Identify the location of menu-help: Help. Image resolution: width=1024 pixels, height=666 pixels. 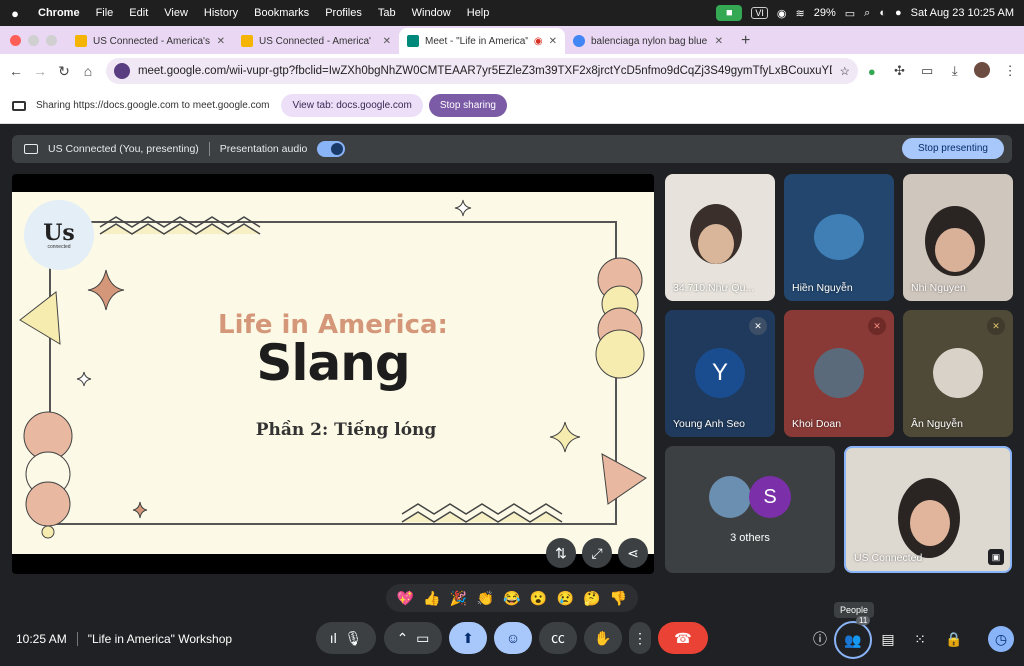
(478, 13).